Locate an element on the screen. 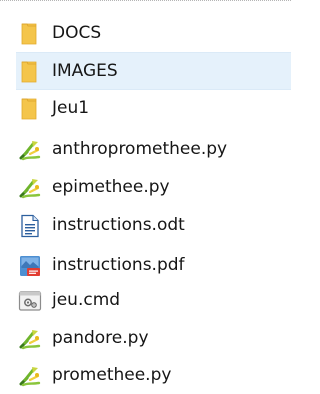 The image size is (320, 394). file-row-pandore: pandore.py is located at coordinates (153, 338).